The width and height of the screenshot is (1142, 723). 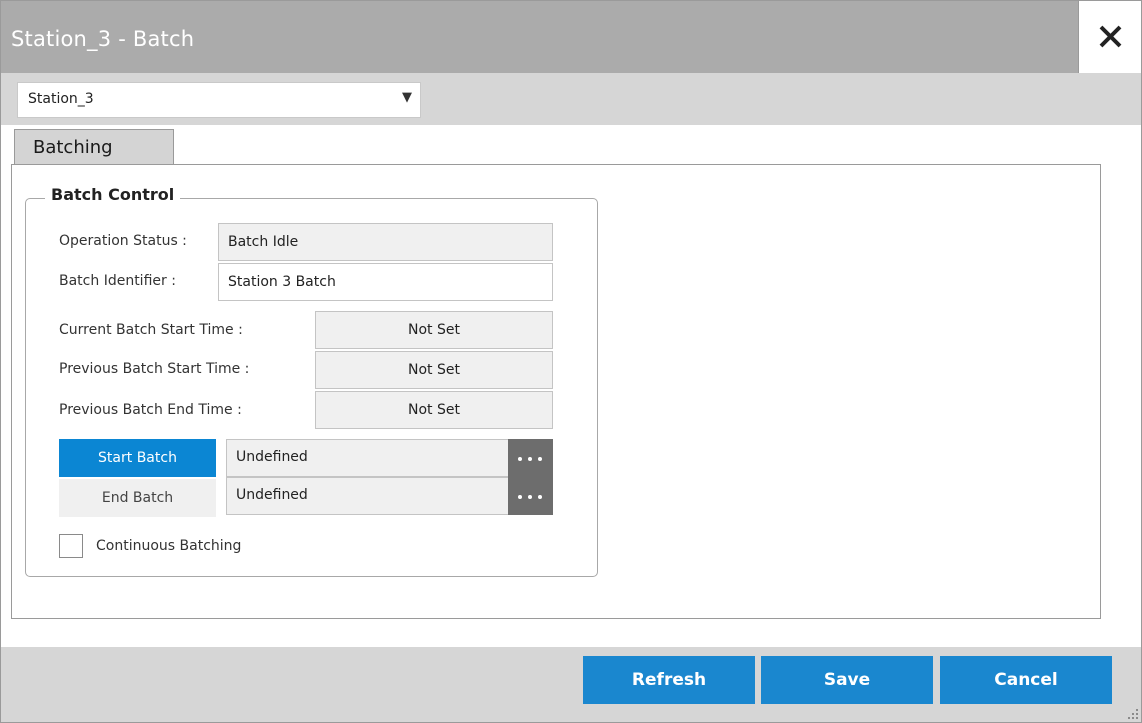 What do you see at coordinates (847, 680) in the screenshot?
I see `save-button: Save` at bounding box center [847, 680].